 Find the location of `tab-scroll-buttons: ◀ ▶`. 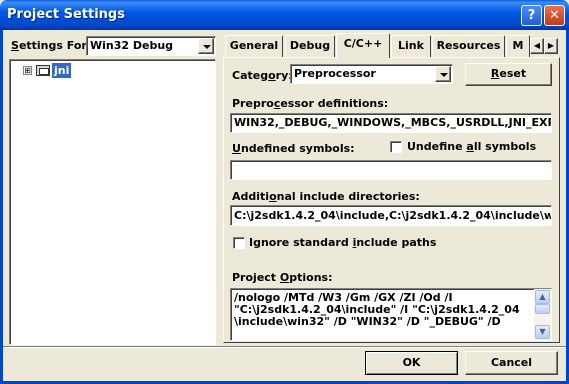

tab-scroll-buttons: ◀ ▶ is located at coordinates (544, 46).